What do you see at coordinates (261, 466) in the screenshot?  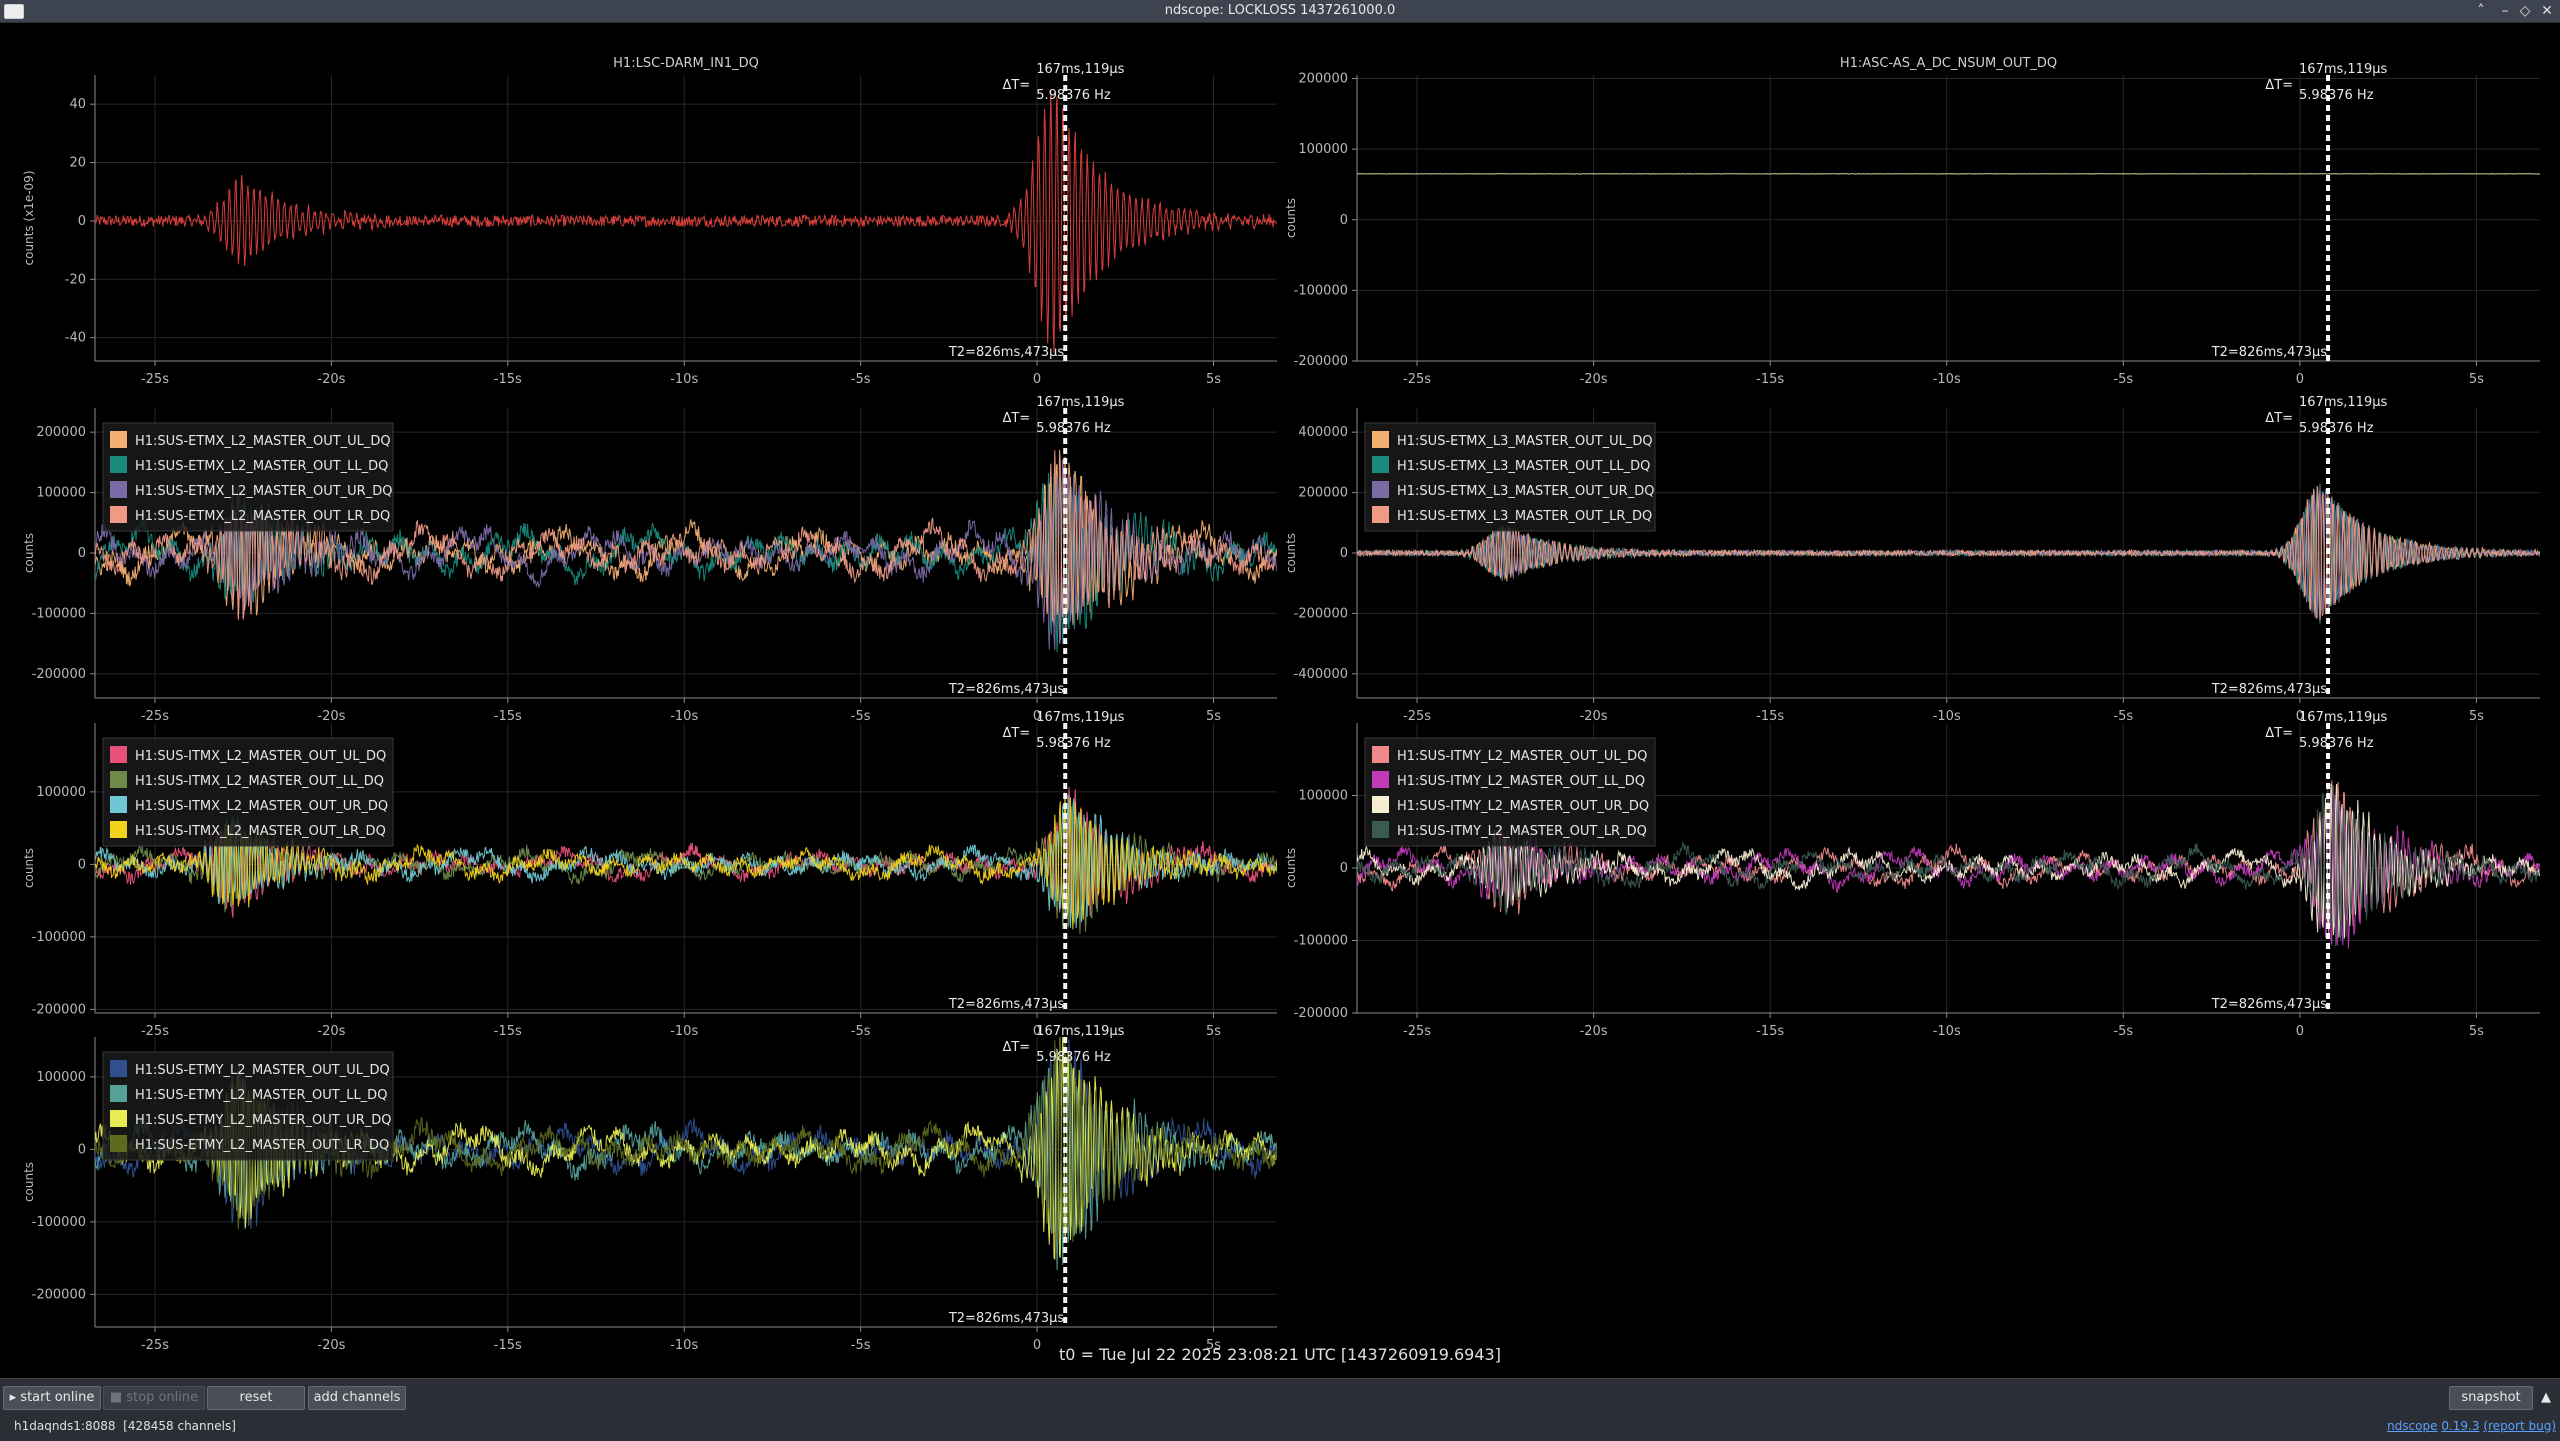 I see `legend-item-label: H1:SUS-ETMX_L2_MASTER_OUT_LL_DQ` at bounding box center [261, 466].